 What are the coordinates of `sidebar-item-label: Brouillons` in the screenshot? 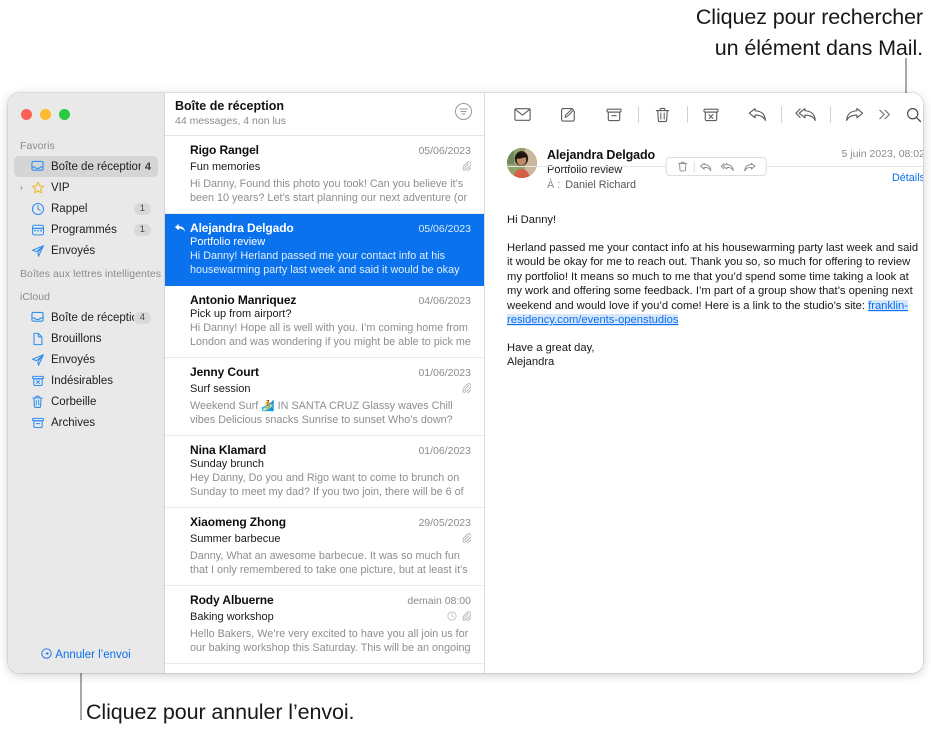 It's located at (76, 338).